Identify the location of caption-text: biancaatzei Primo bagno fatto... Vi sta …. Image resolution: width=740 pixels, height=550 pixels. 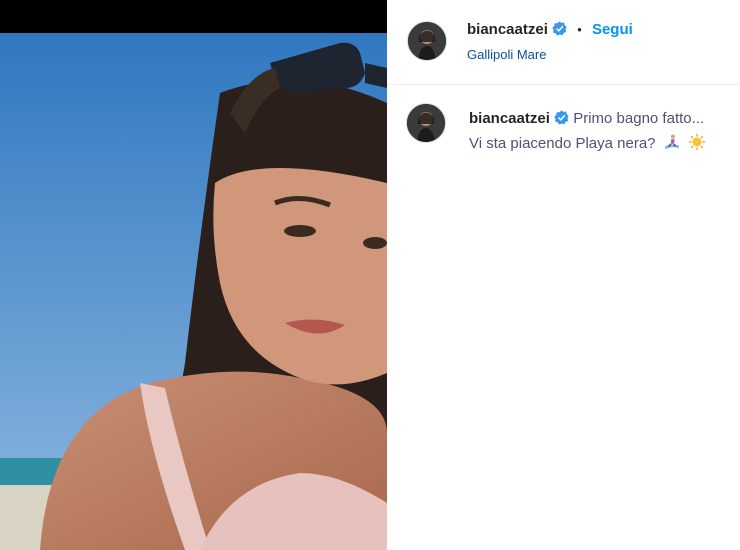
(603, 132).